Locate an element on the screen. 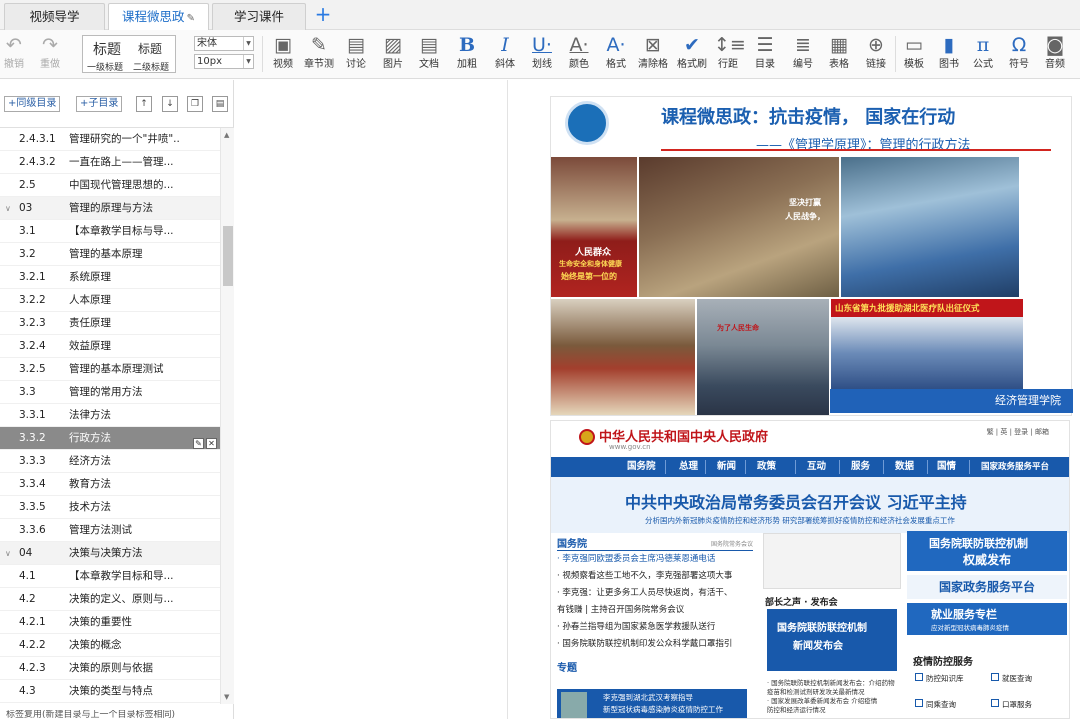 Image resolution: width=1080 pixels, height=719 pixels. gov-nav-item: 国务院 is located at coordinates (641, 466).